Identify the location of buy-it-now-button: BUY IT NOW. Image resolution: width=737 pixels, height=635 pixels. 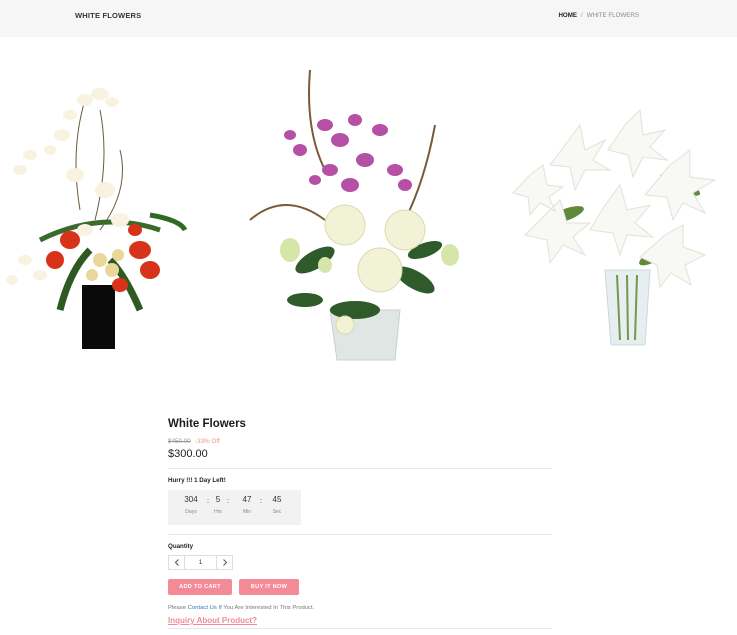
(269, 587).